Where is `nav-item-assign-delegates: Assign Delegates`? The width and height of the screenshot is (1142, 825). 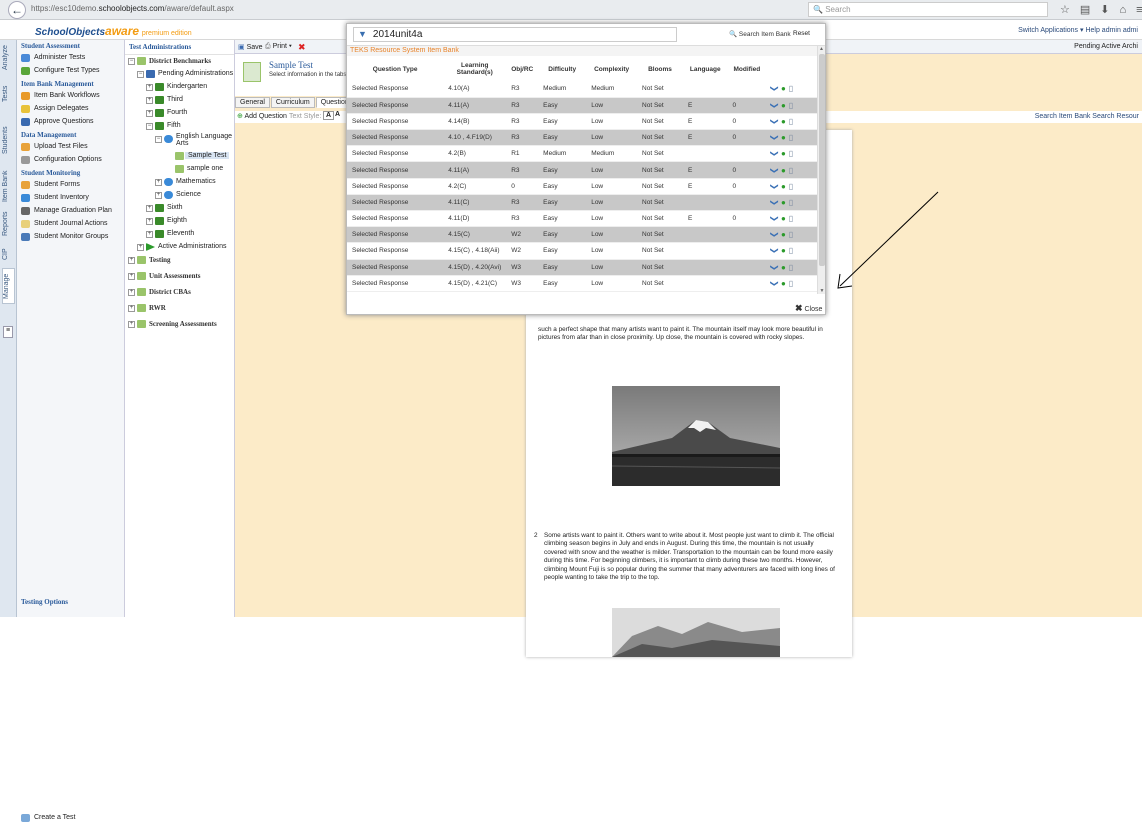 nav-item-assign-delegates: Assign Delegates is located at coordinates (70, 109).